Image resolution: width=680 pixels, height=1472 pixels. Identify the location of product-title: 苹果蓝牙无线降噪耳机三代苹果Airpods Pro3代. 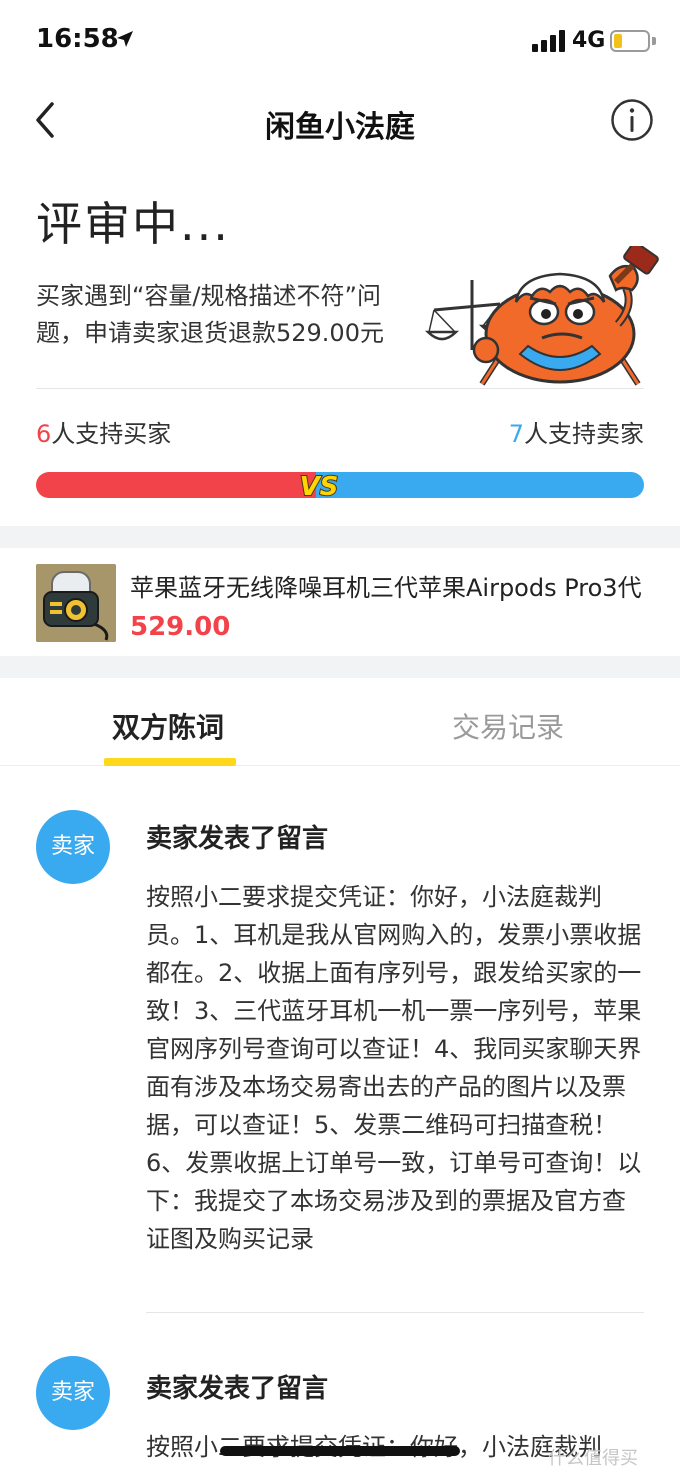
(386, 588).